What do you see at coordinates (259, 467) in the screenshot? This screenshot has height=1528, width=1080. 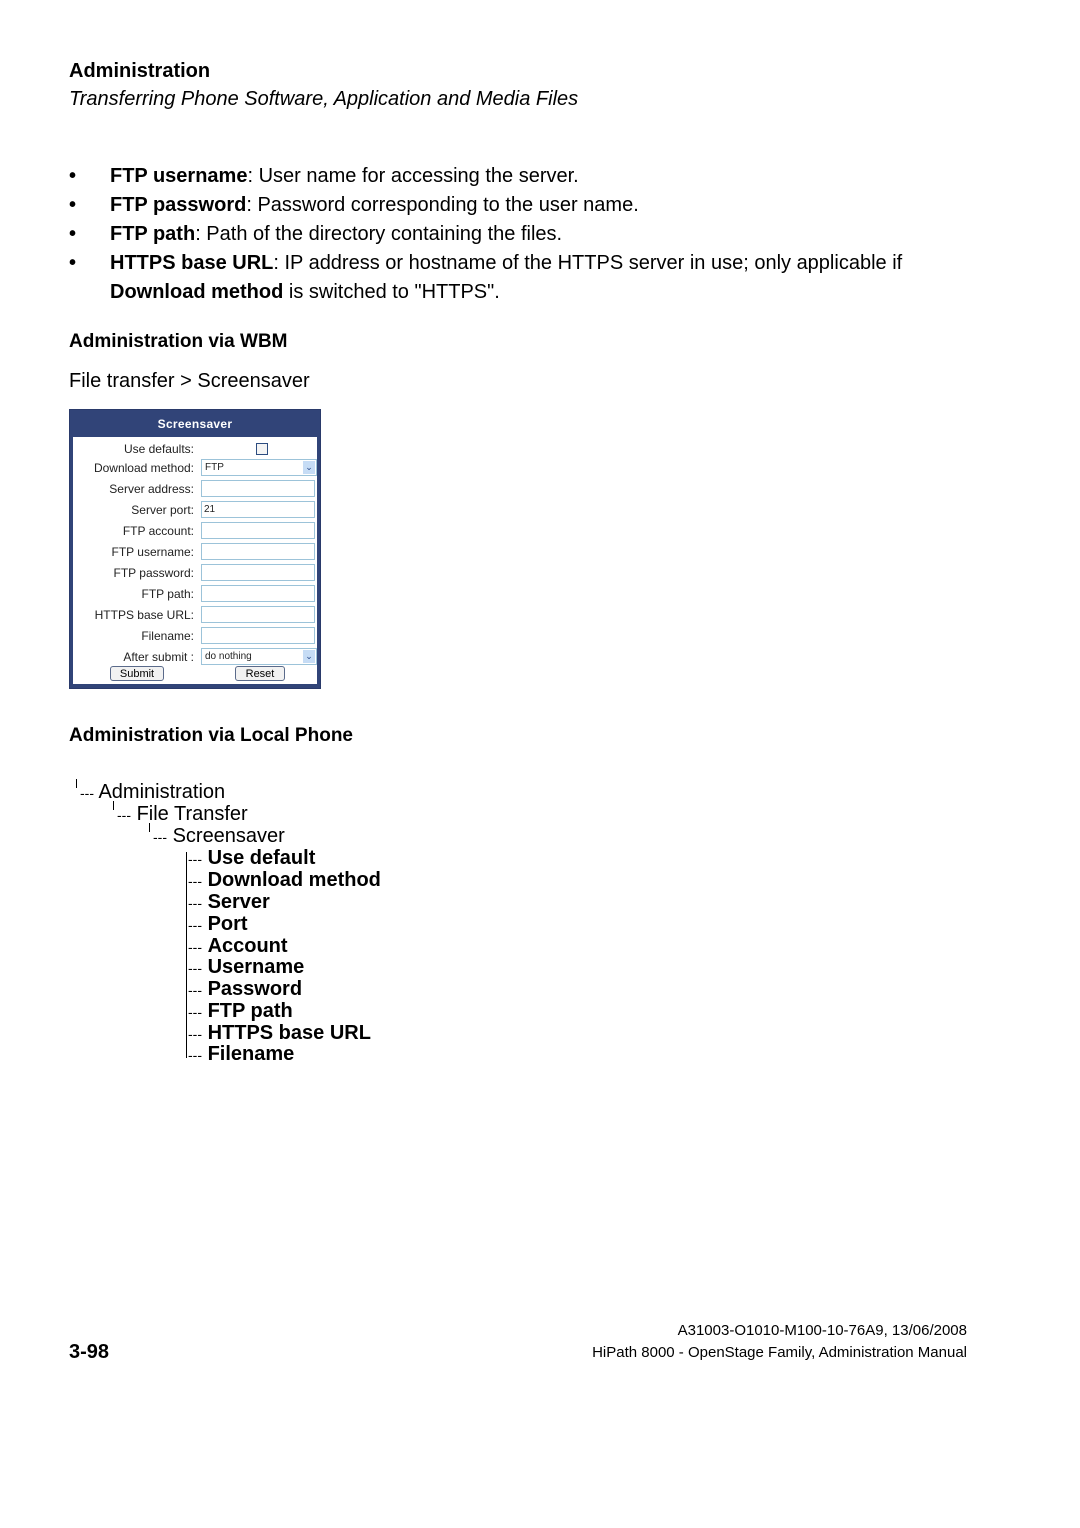 I see `download-method-select: FTP ⌄` at bounding box center [259, 467].